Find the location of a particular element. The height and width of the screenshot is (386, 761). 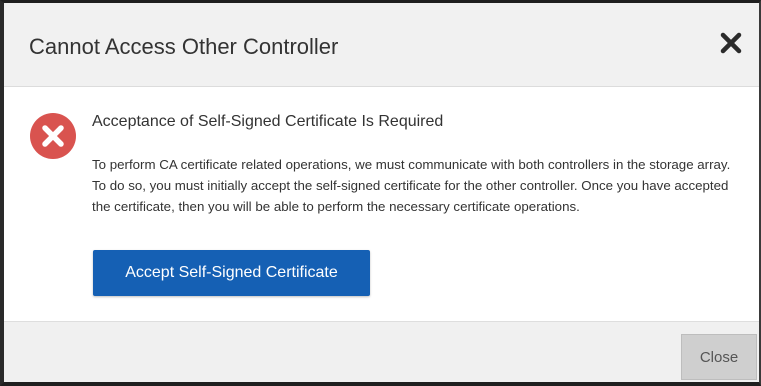

dialog-title: Cannot Access Other Controller is located at coordinates (184, 46).